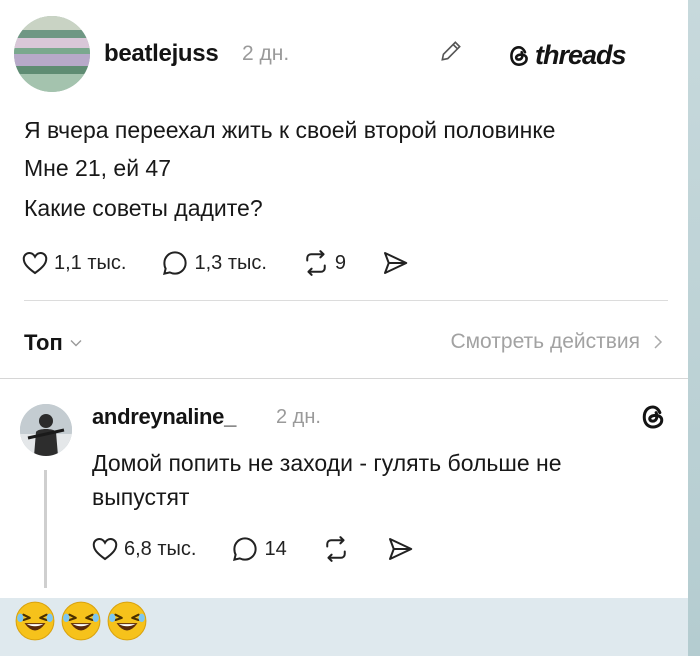 This screenshot has width=700, height=656. I want to click on chevron-right-icon, so click(658, 342).